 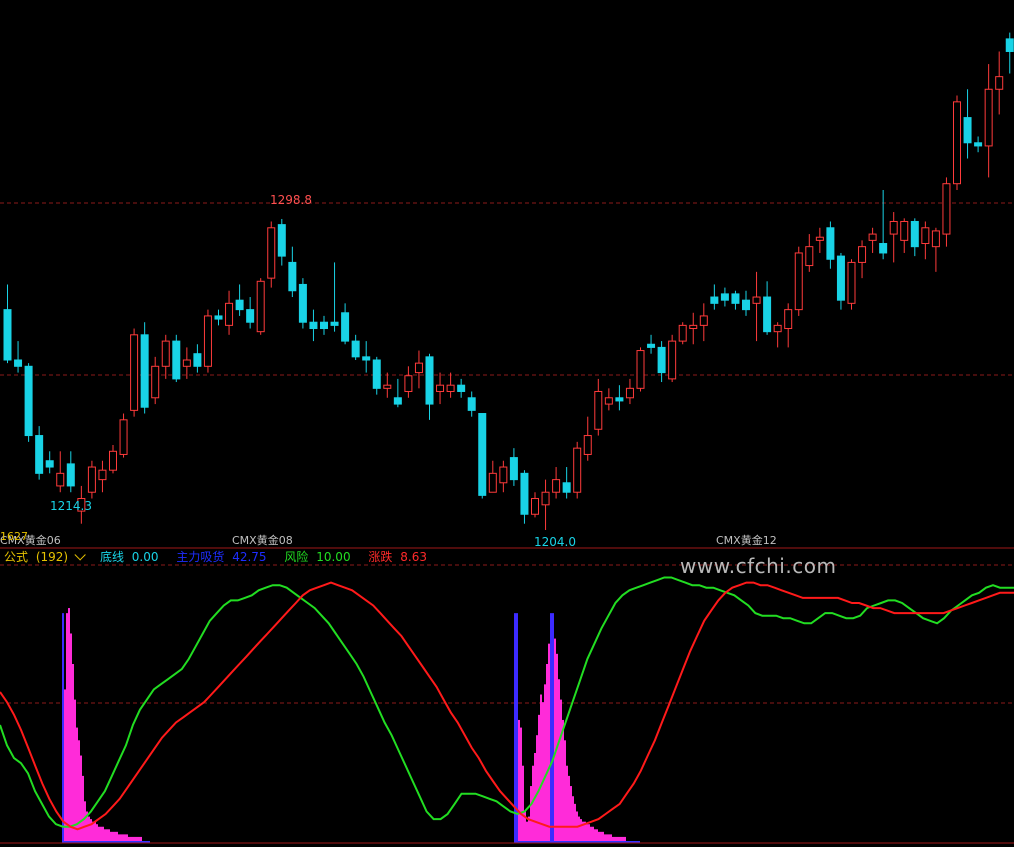 I want to click on legend-change-label: 涨跌, so click(x=380, y=557).